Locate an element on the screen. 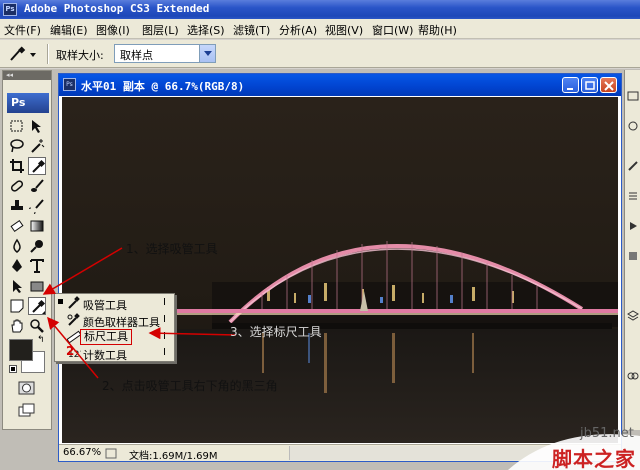 The height and width of the screenshot is (470, 640). screen-mode-button is located at coordinates (26, 410).